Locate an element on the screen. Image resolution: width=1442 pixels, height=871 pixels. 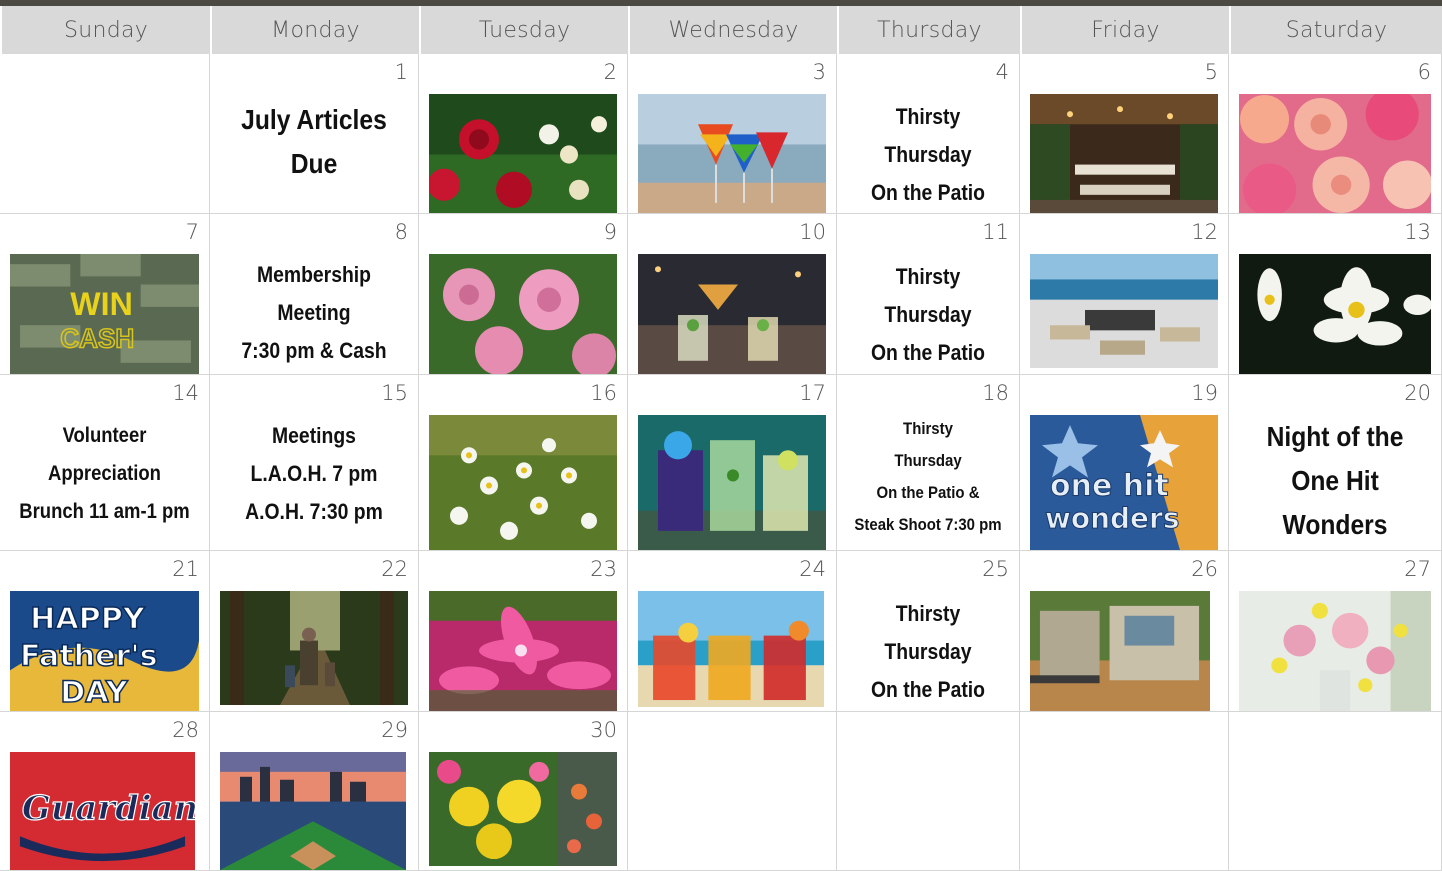
day-number: 5 is located at coordinates (1211, 72).